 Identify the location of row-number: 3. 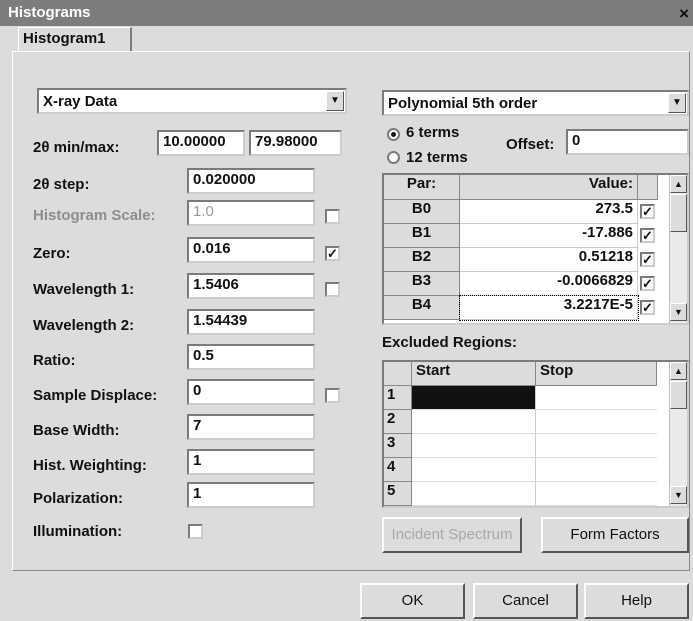
(398, 446).